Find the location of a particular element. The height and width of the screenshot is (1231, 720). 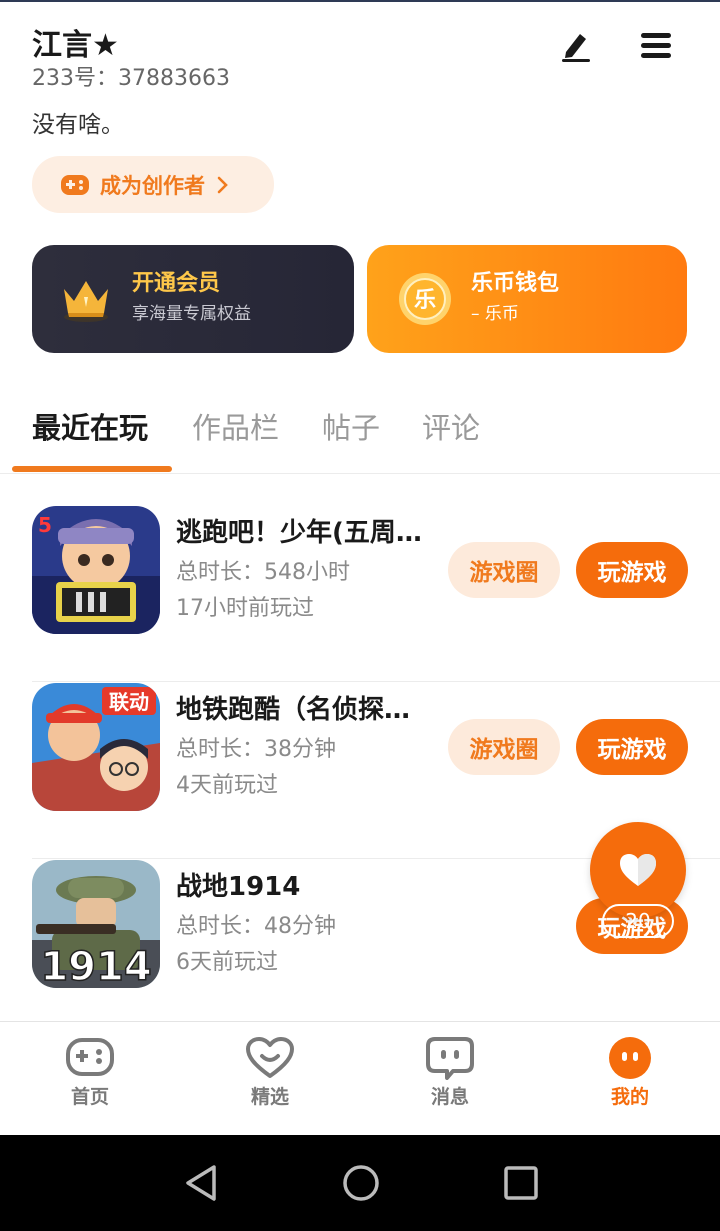

recents-icon is located at coordinates (521, 1183).